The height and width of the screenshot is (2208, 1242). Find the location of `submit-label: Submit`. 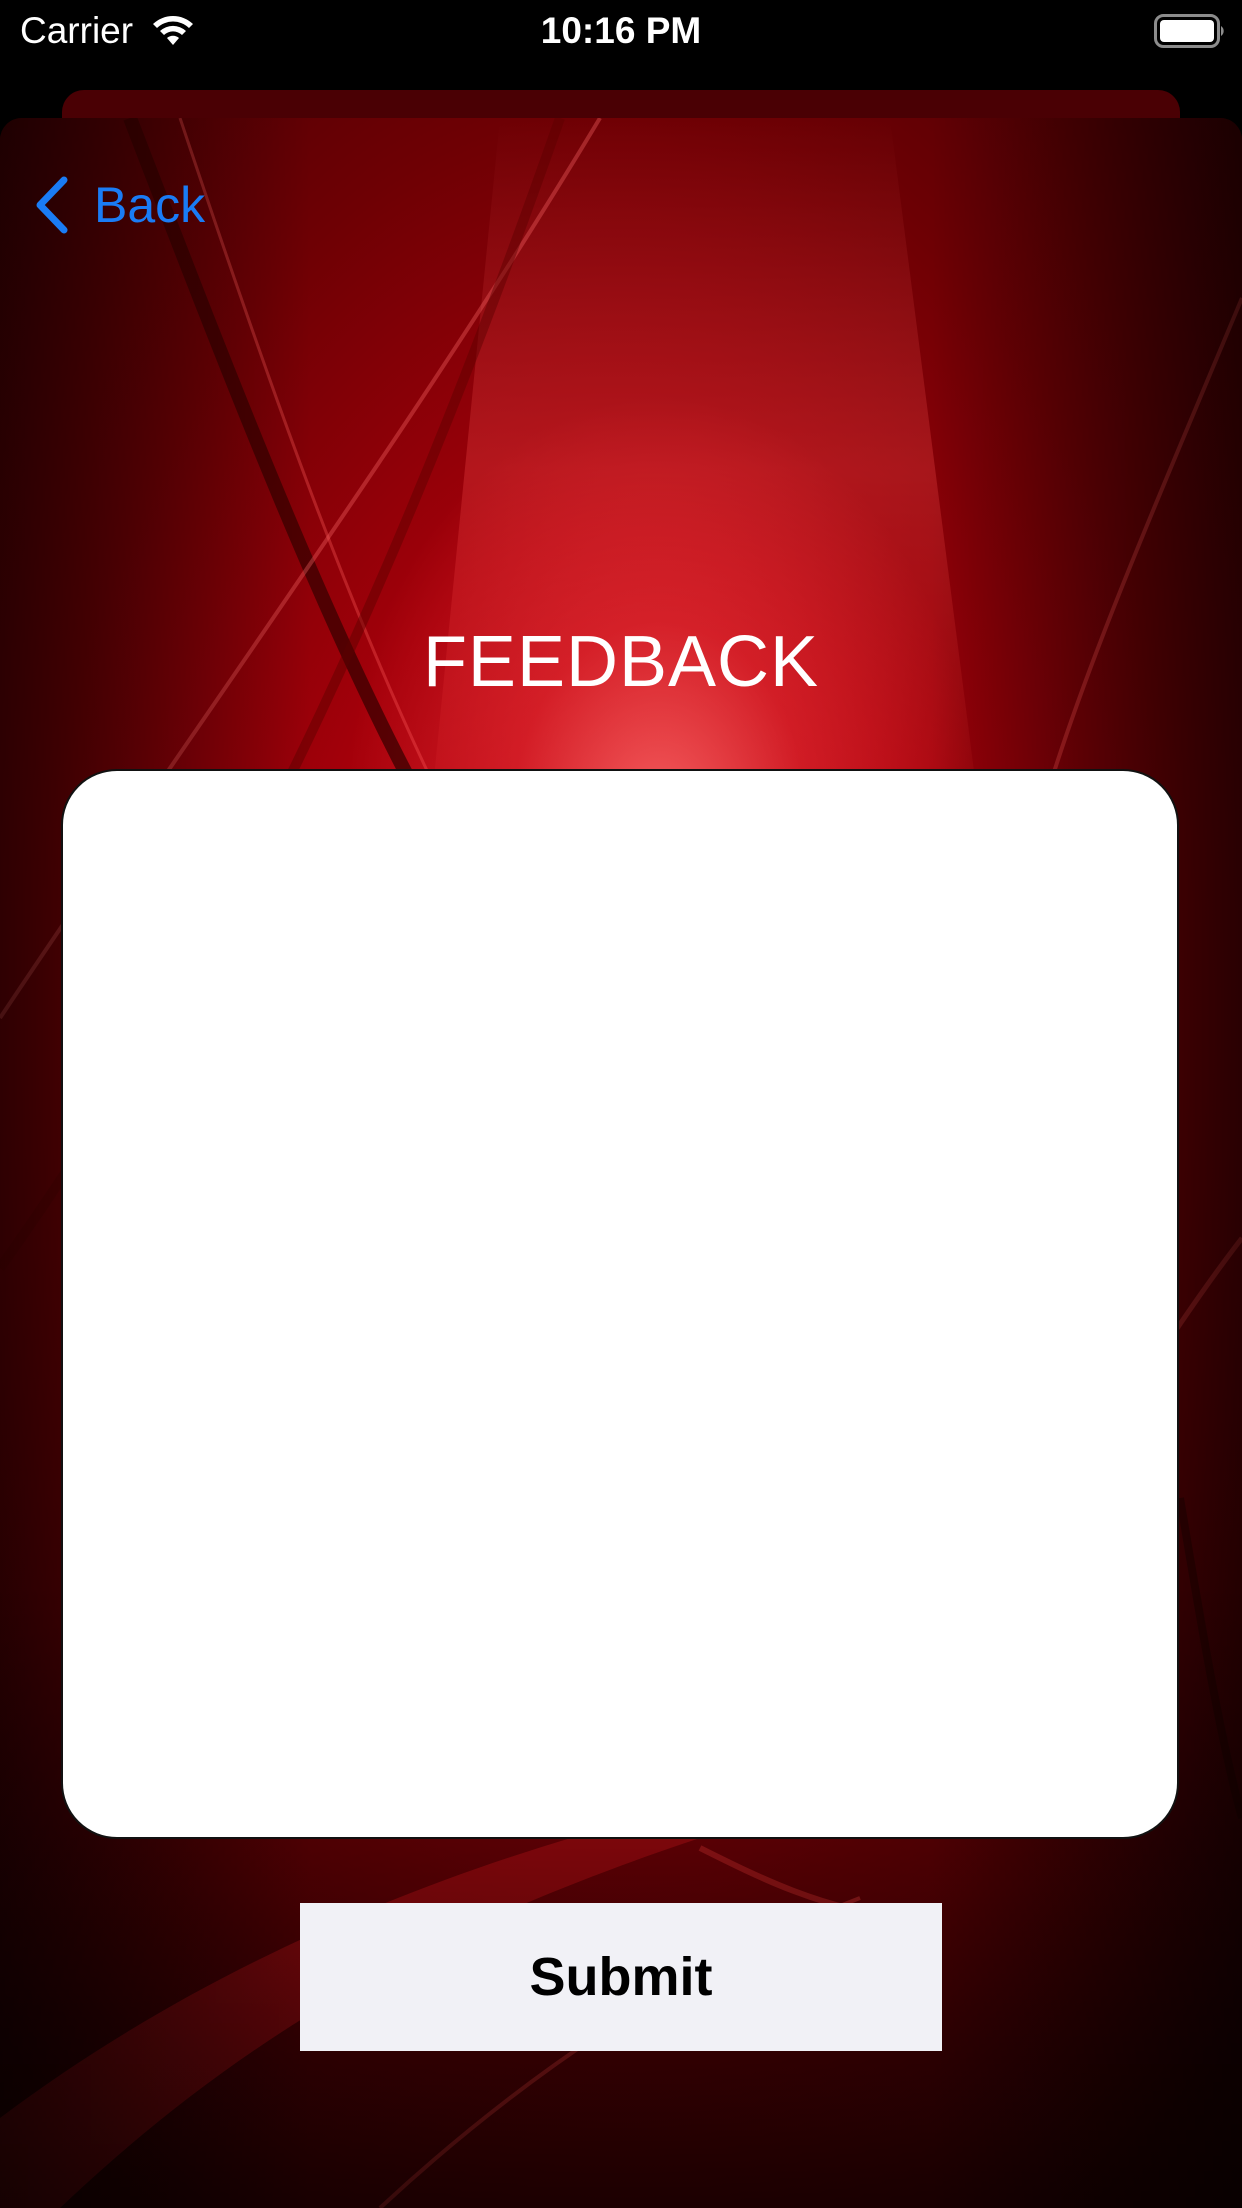

submit-label: Submit is located at coordinates (621, 1977).